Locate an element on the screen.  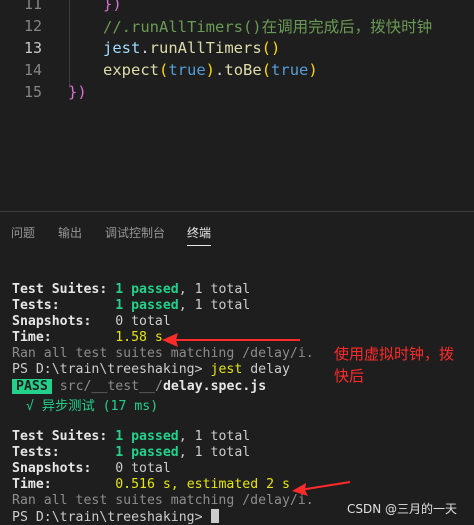
annotation-arrows is located at coordinates (256, 414).